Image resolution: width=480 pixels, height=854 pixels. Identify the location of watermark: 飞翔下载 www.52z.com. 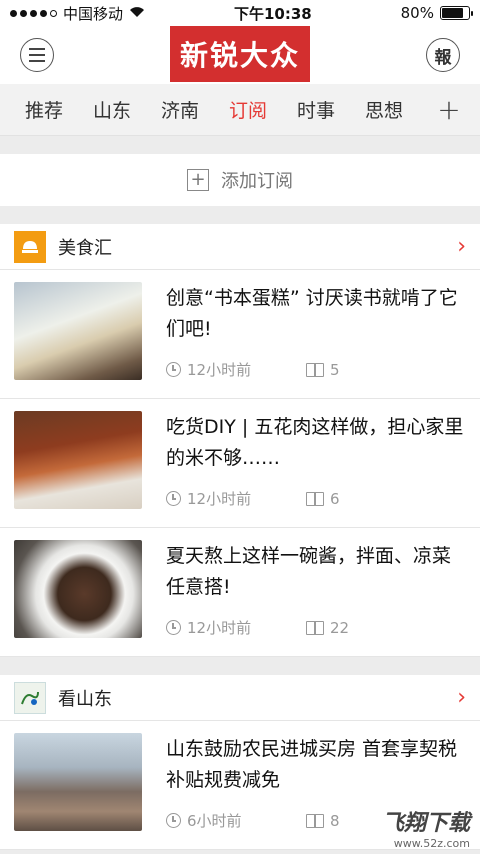
(426, 827).